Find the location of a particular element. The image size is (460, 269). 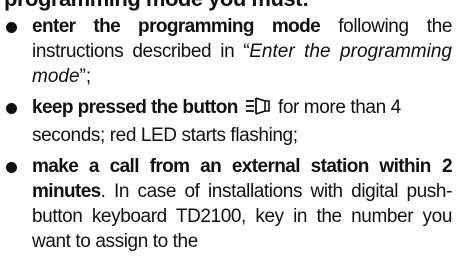

step-bold-text: enter the programming mode is located at coordinates (176, 26).